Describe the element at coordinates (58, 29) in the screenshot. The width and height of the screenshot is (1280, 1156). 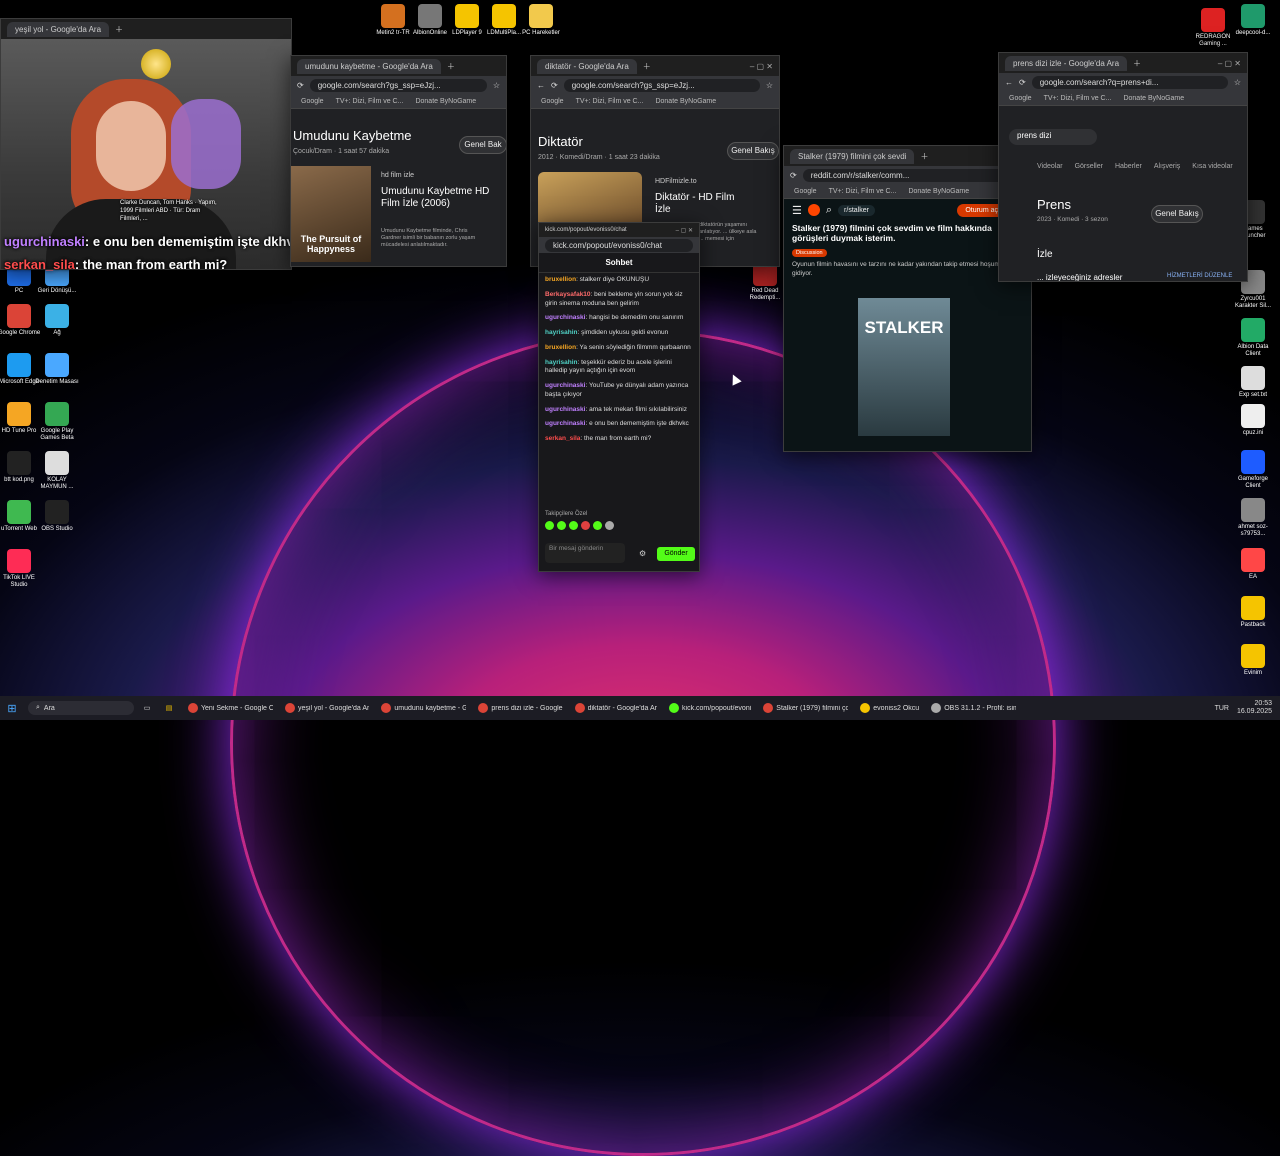
I see `webcam-tab: yeşil yol - Google'da Ara` at that location.